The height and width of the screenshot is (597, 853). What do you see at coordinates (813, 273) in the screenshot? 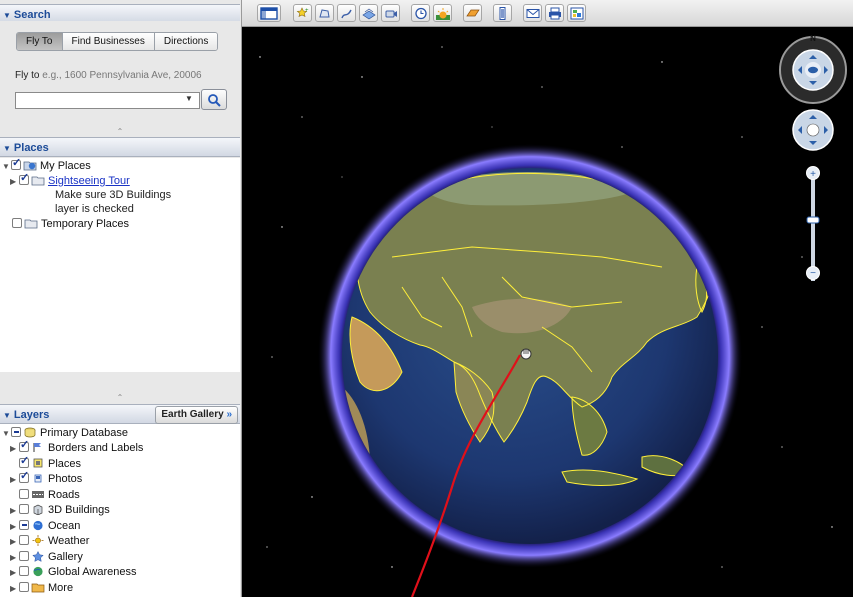
I see `zoom-out-icon: −` at bounding box center [813, 273].